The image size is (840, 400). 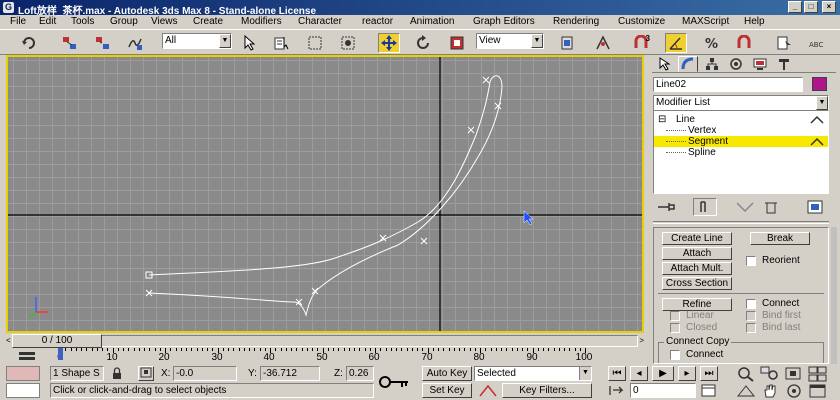 I want to click on tab-utilities, so click(x=784, y=64).